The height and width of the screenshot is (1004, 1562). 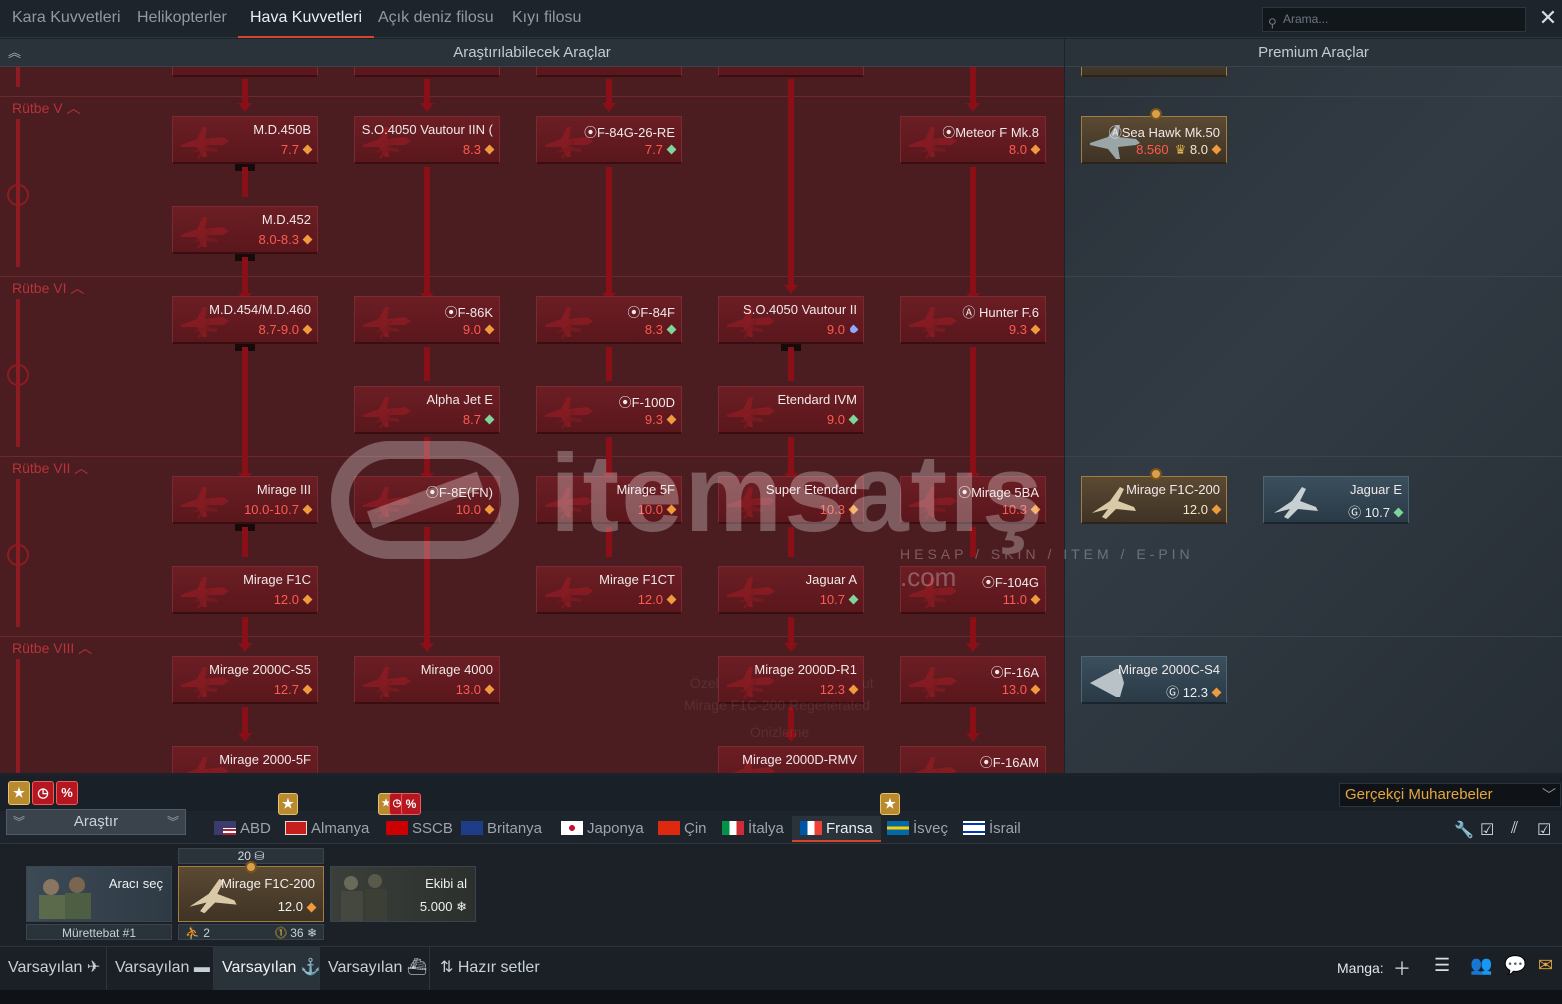 I want to click on mail-icon: ✉, so click(x=1545, y=965).